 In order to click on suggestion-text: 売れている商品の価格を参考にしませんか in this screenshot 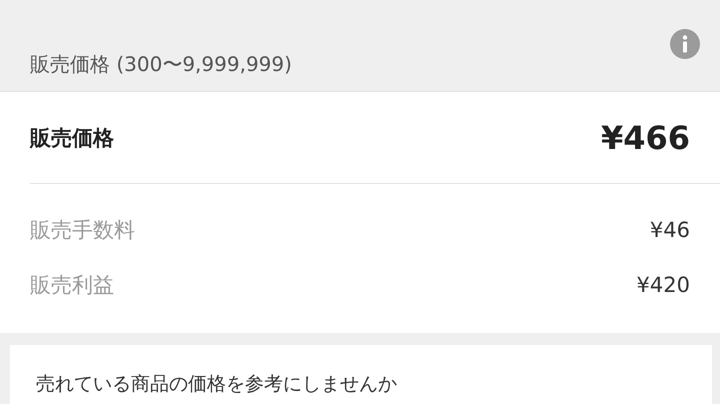, I will do `click(216, 384)`.